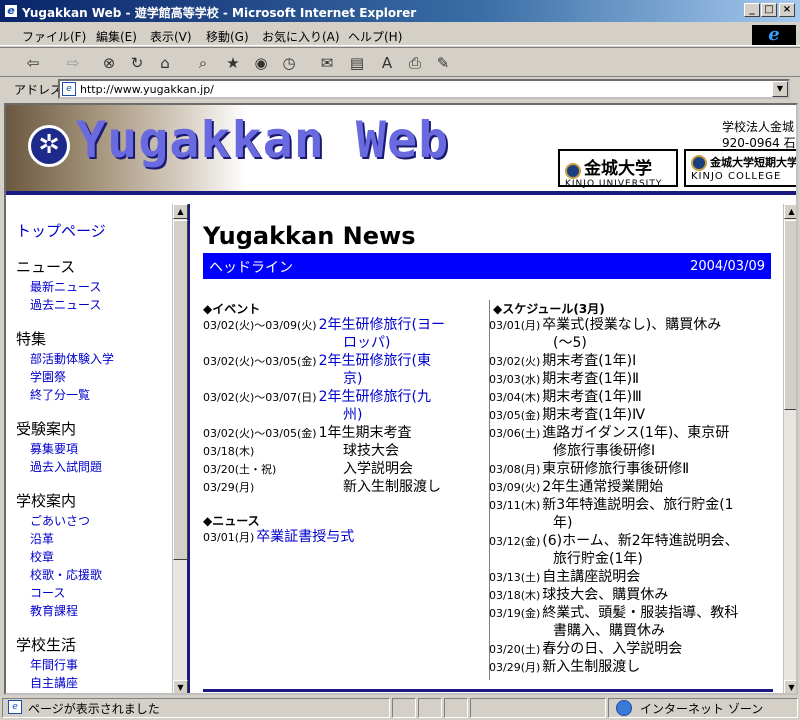 The width and height of the screenshot is (800, 720). What do you see at coordinates (400, 62) in the screenshot?
I see `toolbar: ⇦ ⇨ ⊗ ↻ ⌂ ⌕ ★ ◉ ◷ ✉ ▤ A ⎙ ✎` at bounding box center [400, 62].